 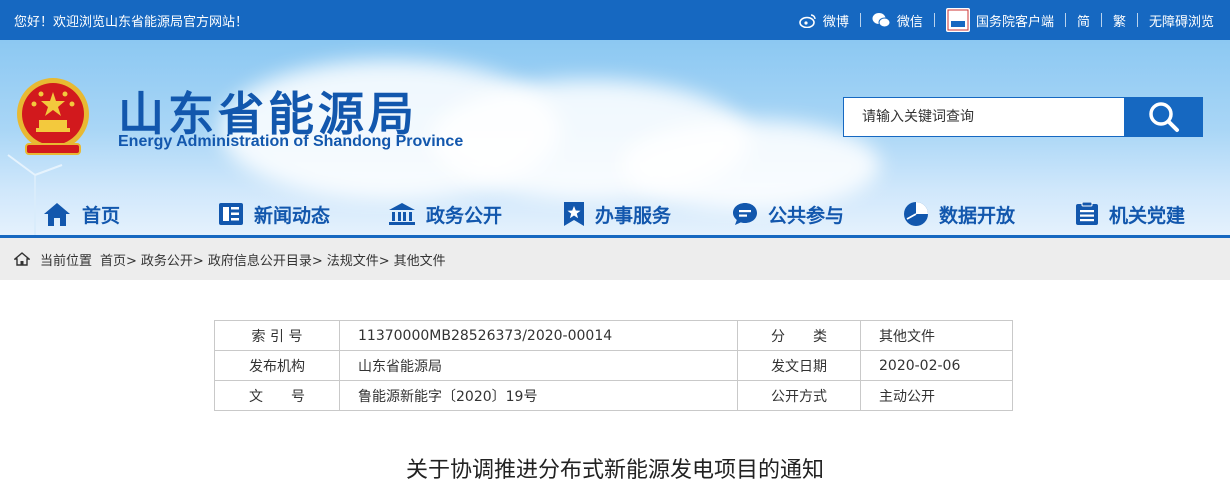 What do you see at coordinates (420, 259) in the screenshot?
I see `breadcrumb-other-files: 其他文件` at bounding box center [420, 259].